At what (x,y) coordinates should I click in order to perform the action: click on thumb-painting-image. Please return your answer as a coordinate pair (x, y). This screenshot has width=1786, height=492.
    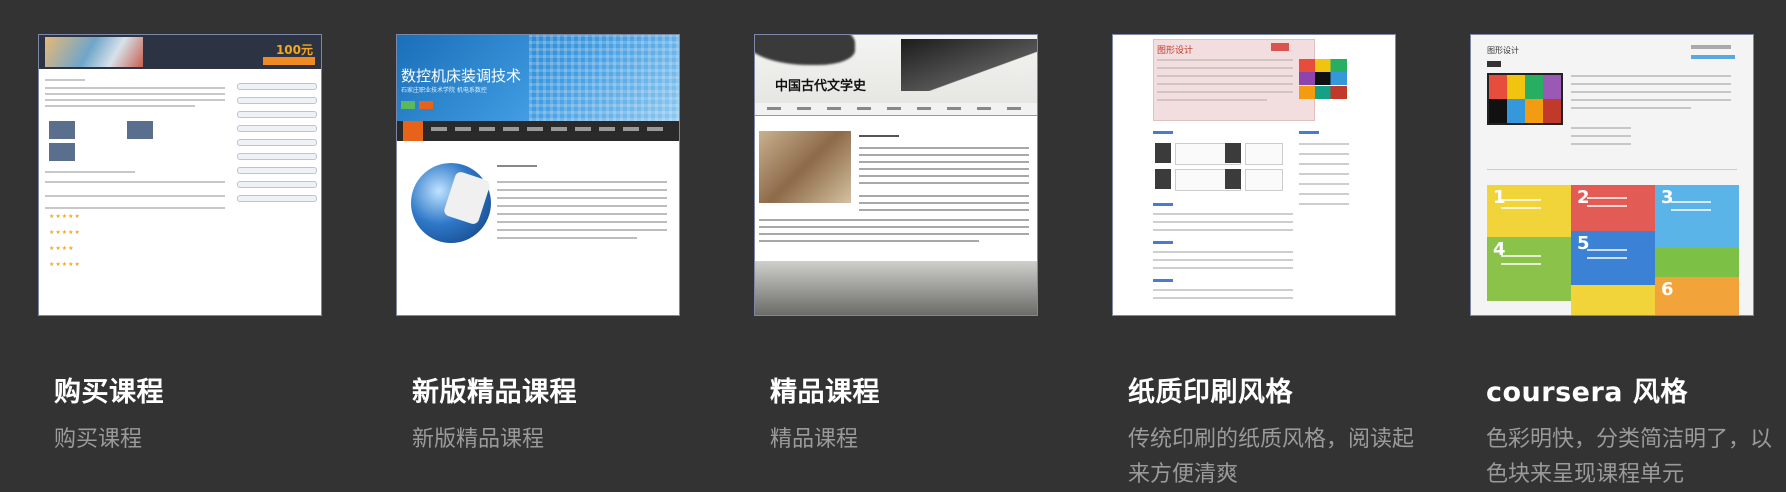
    Looking at the image, I should click on (805, 167).